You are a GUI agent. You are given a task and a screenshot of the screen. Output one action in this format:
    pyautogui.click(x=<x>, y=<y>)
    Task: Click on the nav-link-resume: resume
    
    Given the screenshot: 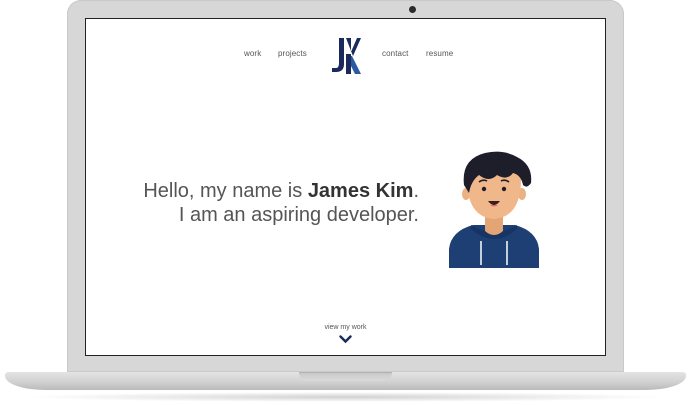 What is the action you would take?
    pyautogui.click(x=439, y=53)
    